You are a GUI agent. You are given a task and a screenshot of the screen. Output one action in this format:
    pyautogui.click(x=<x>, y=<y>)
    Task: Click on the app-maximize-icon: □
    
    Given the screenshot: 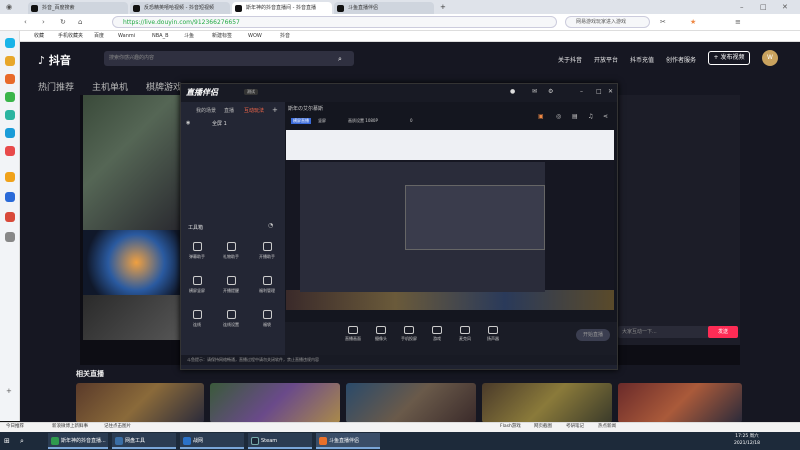 What is the action you would take?
    pyautogui.click(x=599, y=92)
    